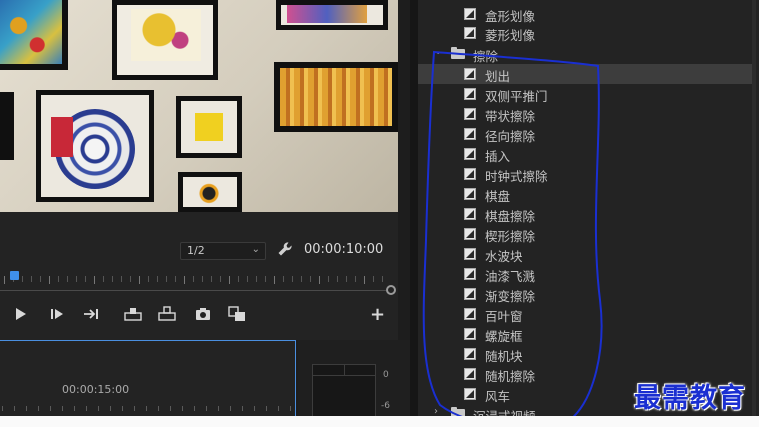 This screenshot has width=759, height=427. Describe the element at coordinates (148, 383) in the screenshot. I see `timeline-panel` at that location.